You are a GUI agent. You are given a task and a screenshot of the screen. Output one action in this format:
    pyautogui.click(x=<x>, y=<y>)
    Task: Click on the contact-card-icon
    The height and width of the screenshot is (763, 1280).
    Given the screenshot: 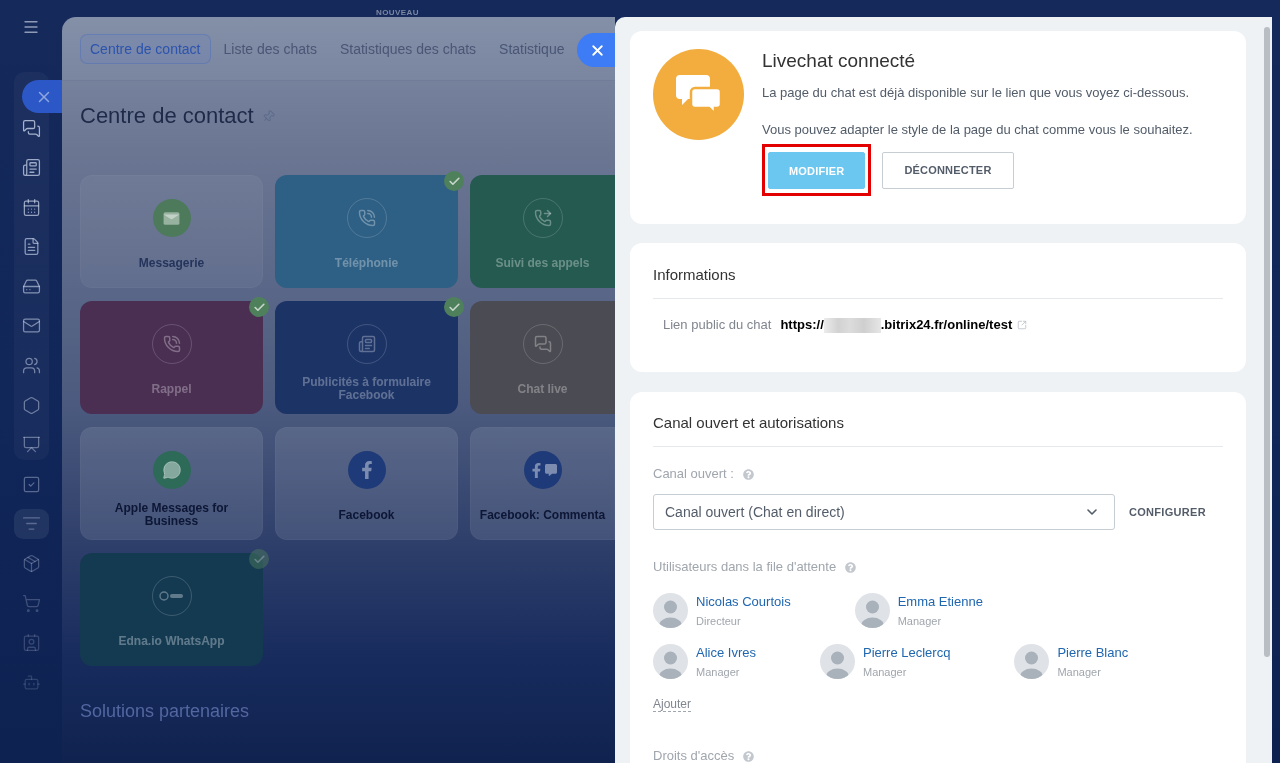 What is the action you would take?
    pyautogui.click(x=31, y=643)
    